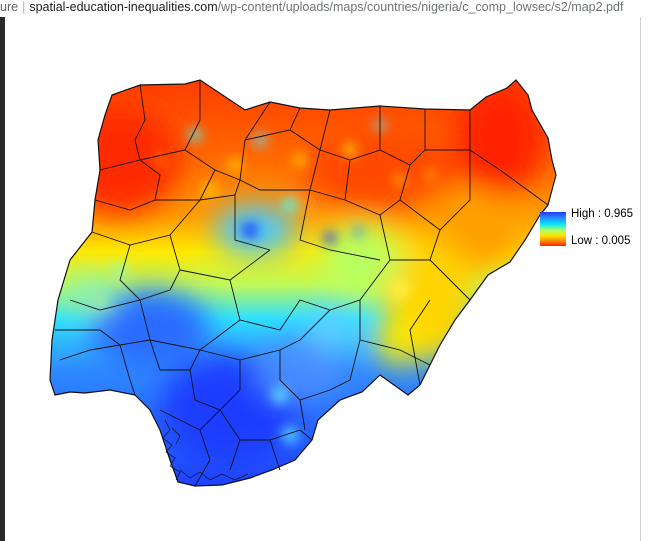 This screenshot has width=651, height=541. Describe the element at coordinates (553, 229) in the screenshot. I see `legend-color-scale` at that location.